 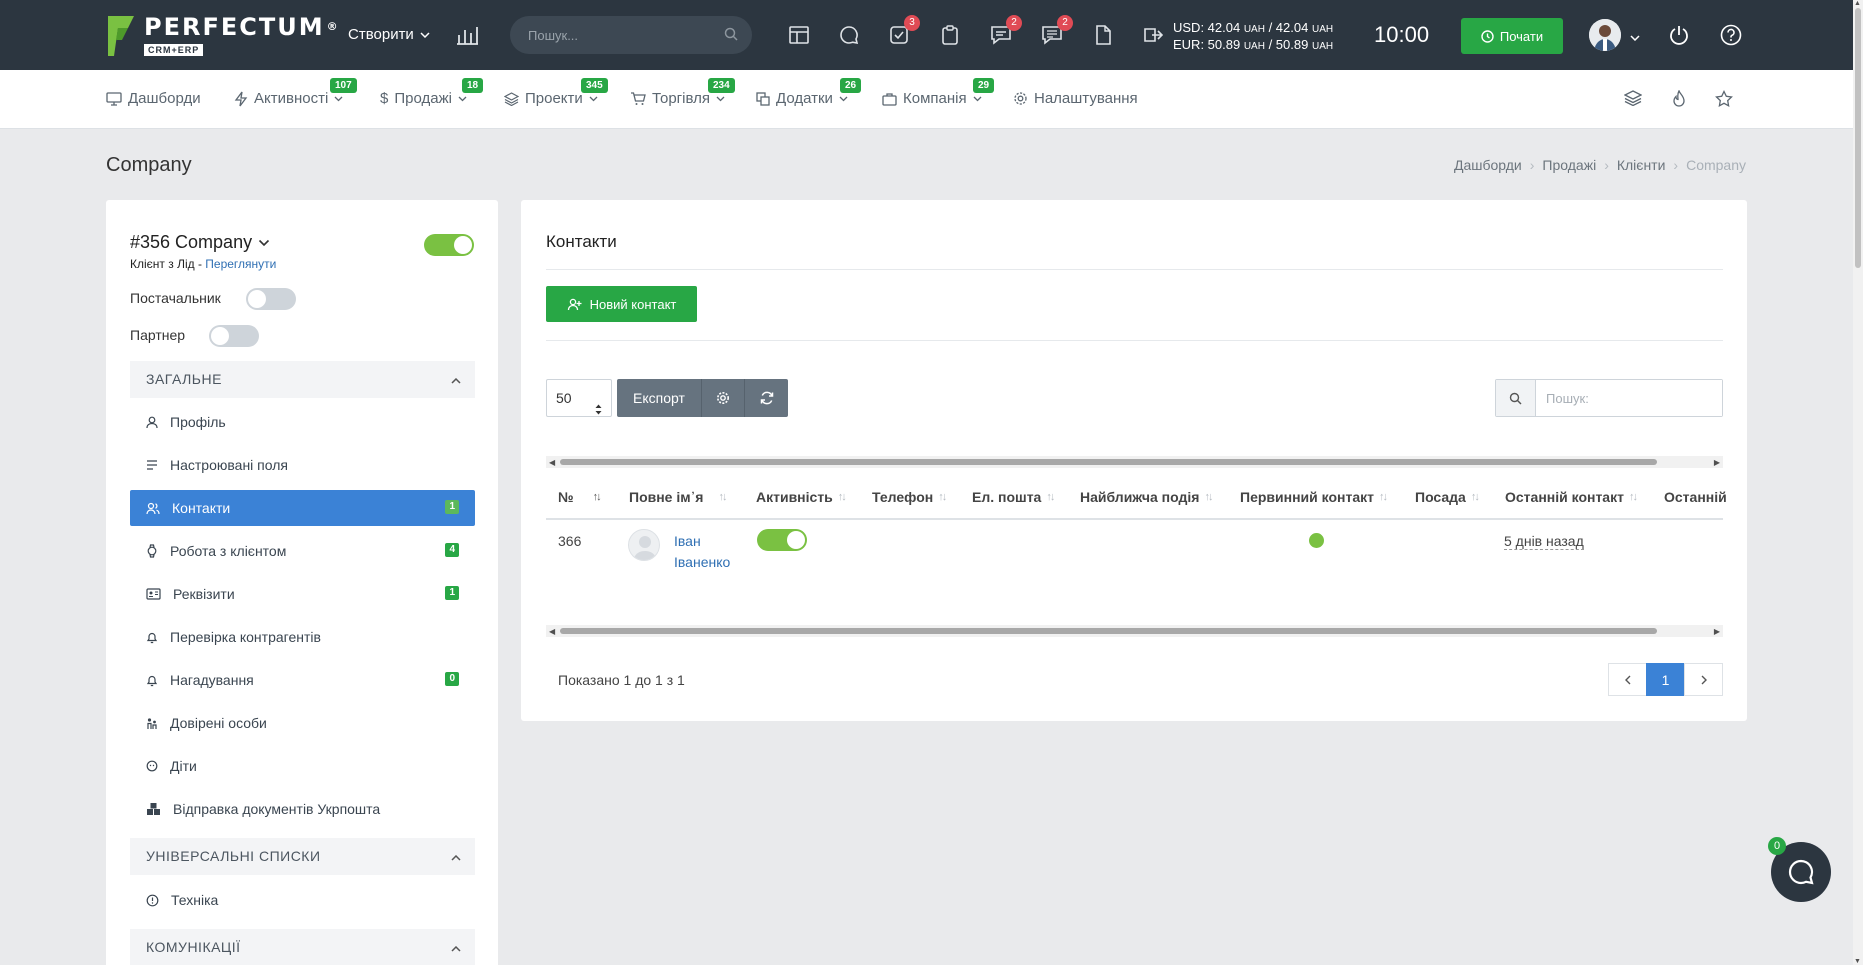 What do you see at coordinates (1679, 36) in the screenshot?
I see `power-icon` at bounding box center [1679, 36].